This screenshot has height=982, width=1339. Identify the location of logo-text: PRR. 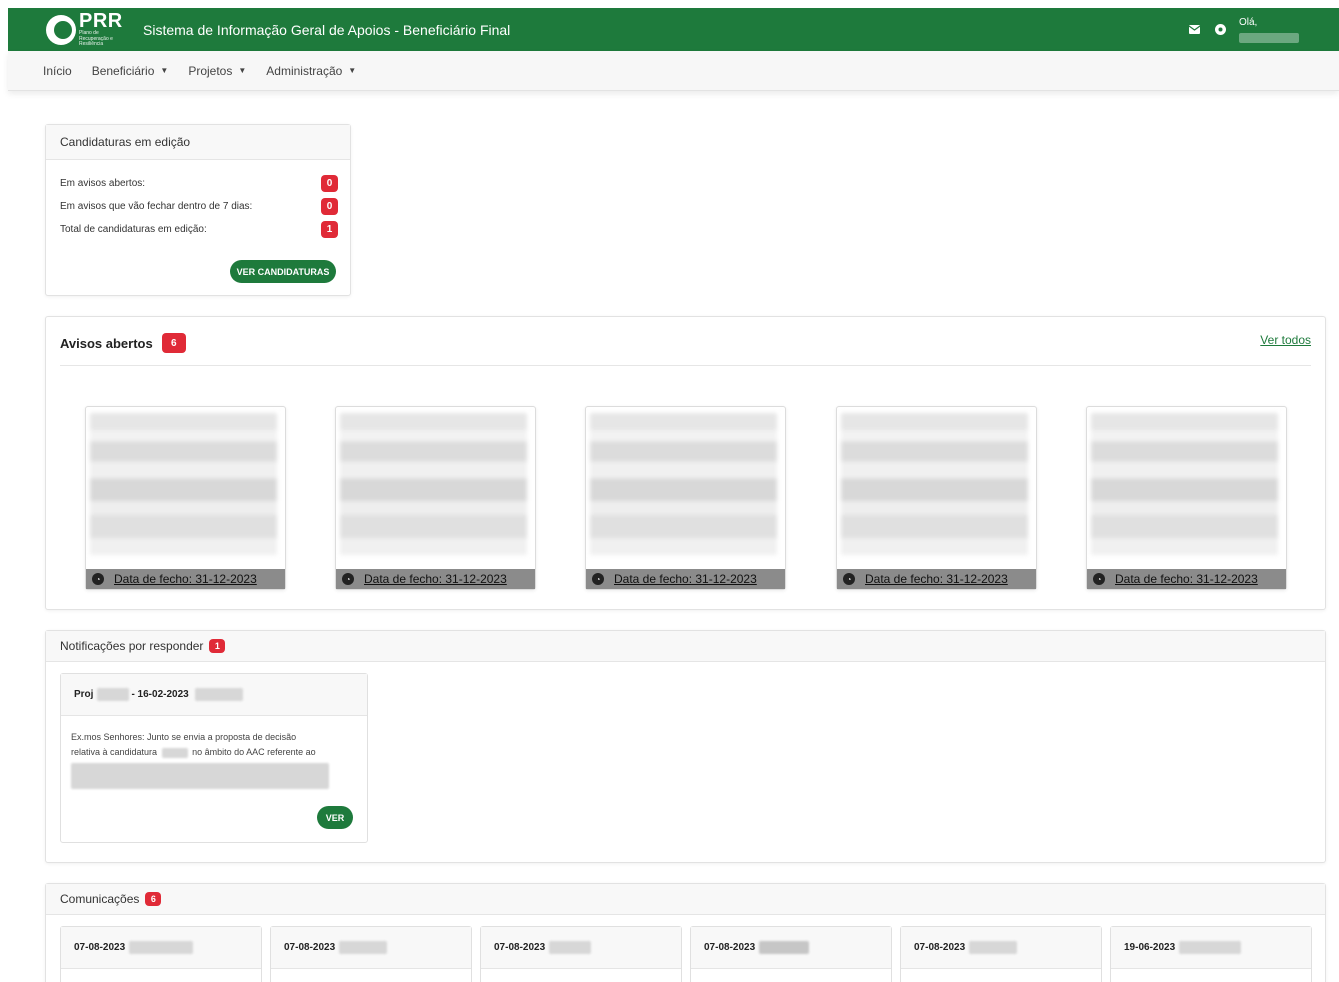
(101, 21).